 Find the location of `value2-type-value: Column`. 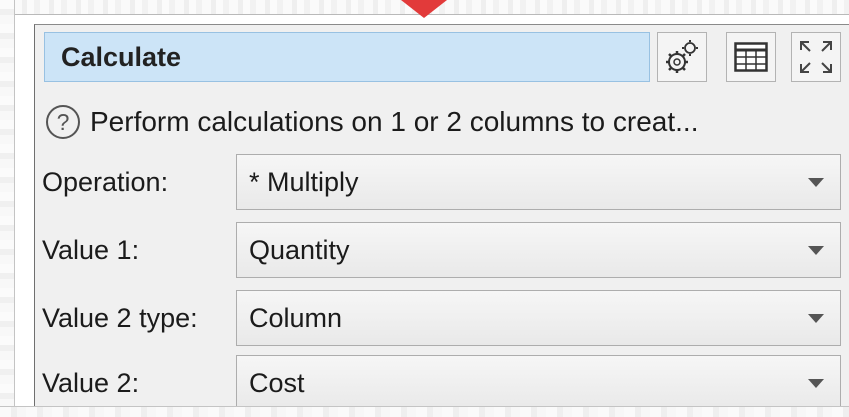

value2-type-value: Column is located at coordinates (296, 318).